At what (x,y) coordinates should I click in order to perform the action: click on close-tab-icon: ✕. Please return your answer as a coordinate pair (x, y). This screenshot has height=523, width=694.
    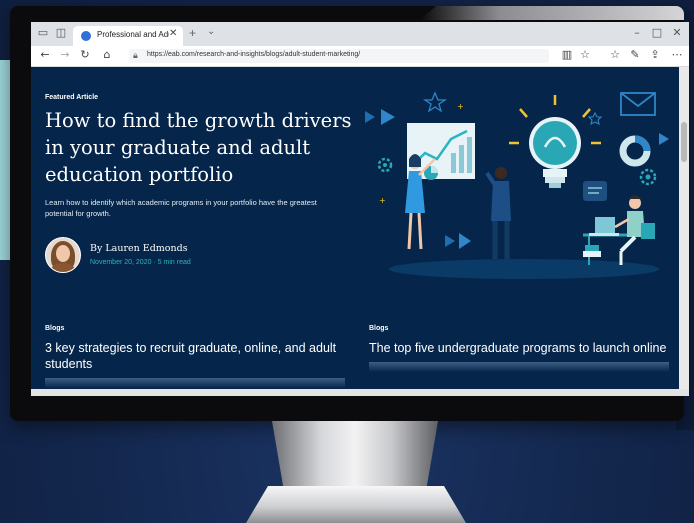
    Looking at the image, I should click on (173, 33).